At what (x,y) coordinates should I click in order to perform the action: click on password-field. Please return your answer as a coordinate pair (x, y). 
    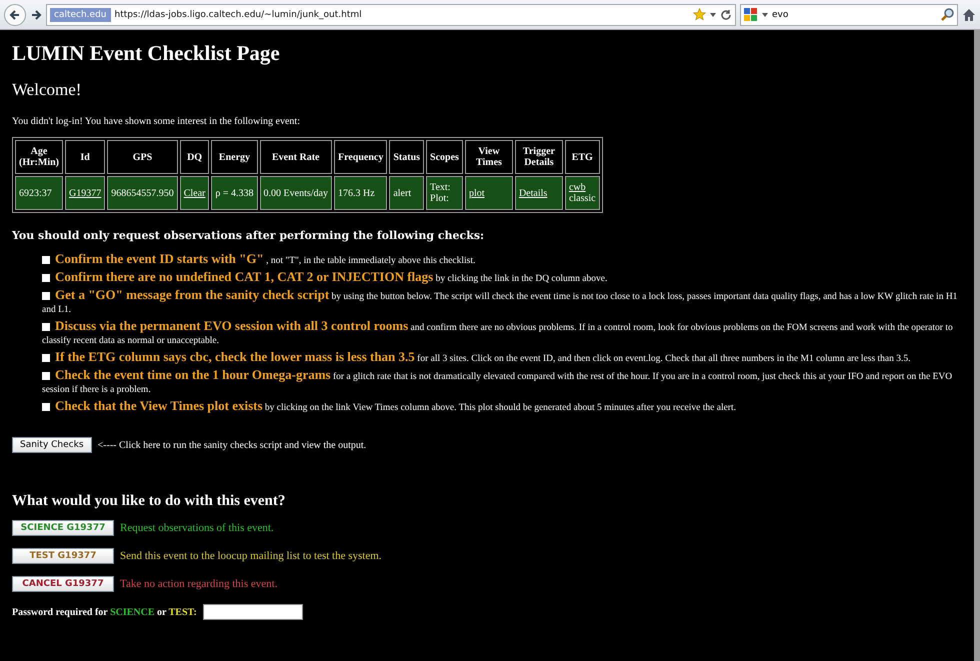
    Looking at the image, I should click on (252, 612).